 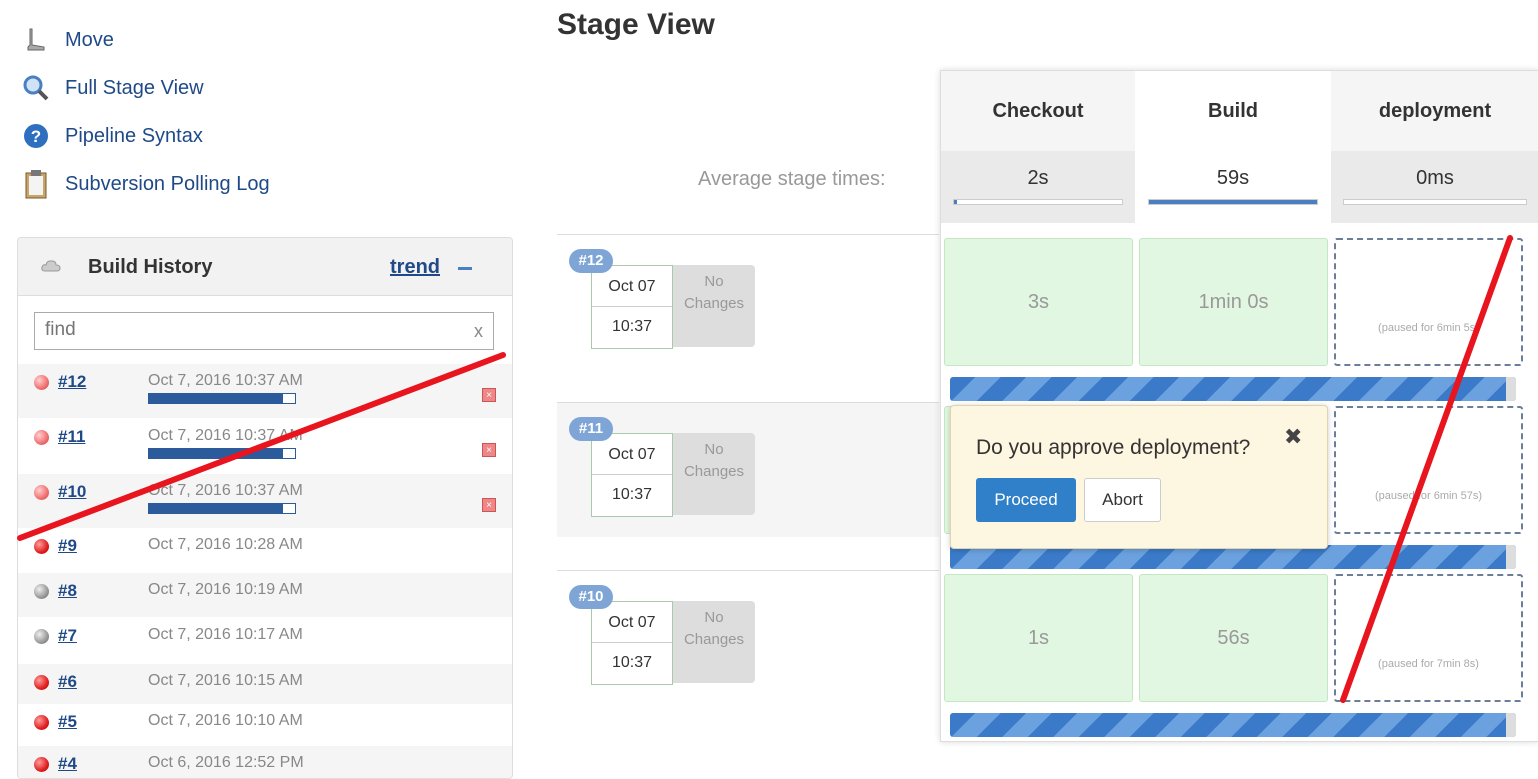 What do you see at coordinates (1428, 302) in the screenshot?
I see `stage-cell-deployment: (paused for 6min 5s)` at bounding box center [1428, 302].